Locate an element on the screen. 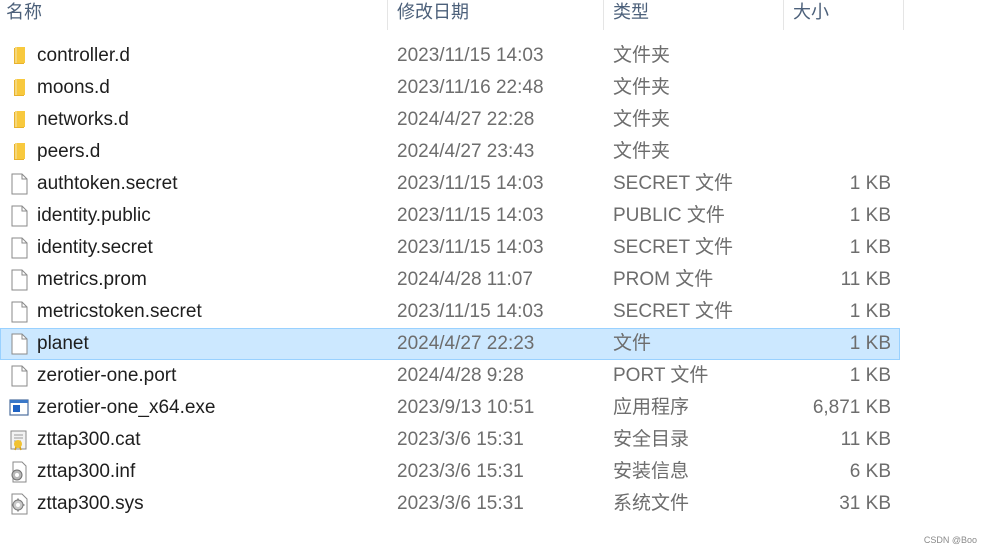  file-row: networks.d 2024/4/27 22:28 文件夹 is located at coordinates (450, 120).